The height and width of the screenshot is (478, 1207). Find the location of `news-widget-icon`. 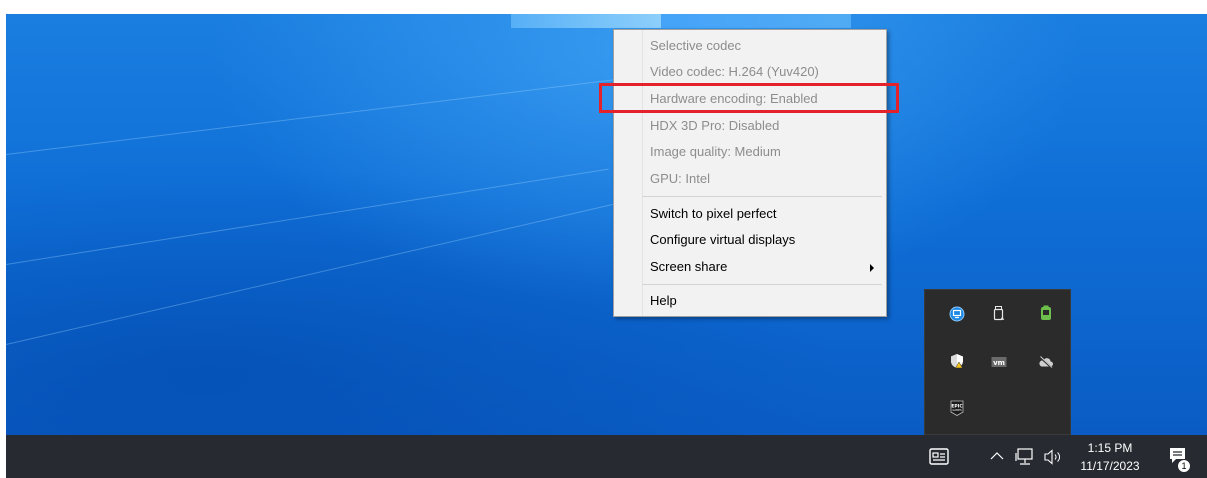

news-widget-icon is located at coordinates (940, 457).